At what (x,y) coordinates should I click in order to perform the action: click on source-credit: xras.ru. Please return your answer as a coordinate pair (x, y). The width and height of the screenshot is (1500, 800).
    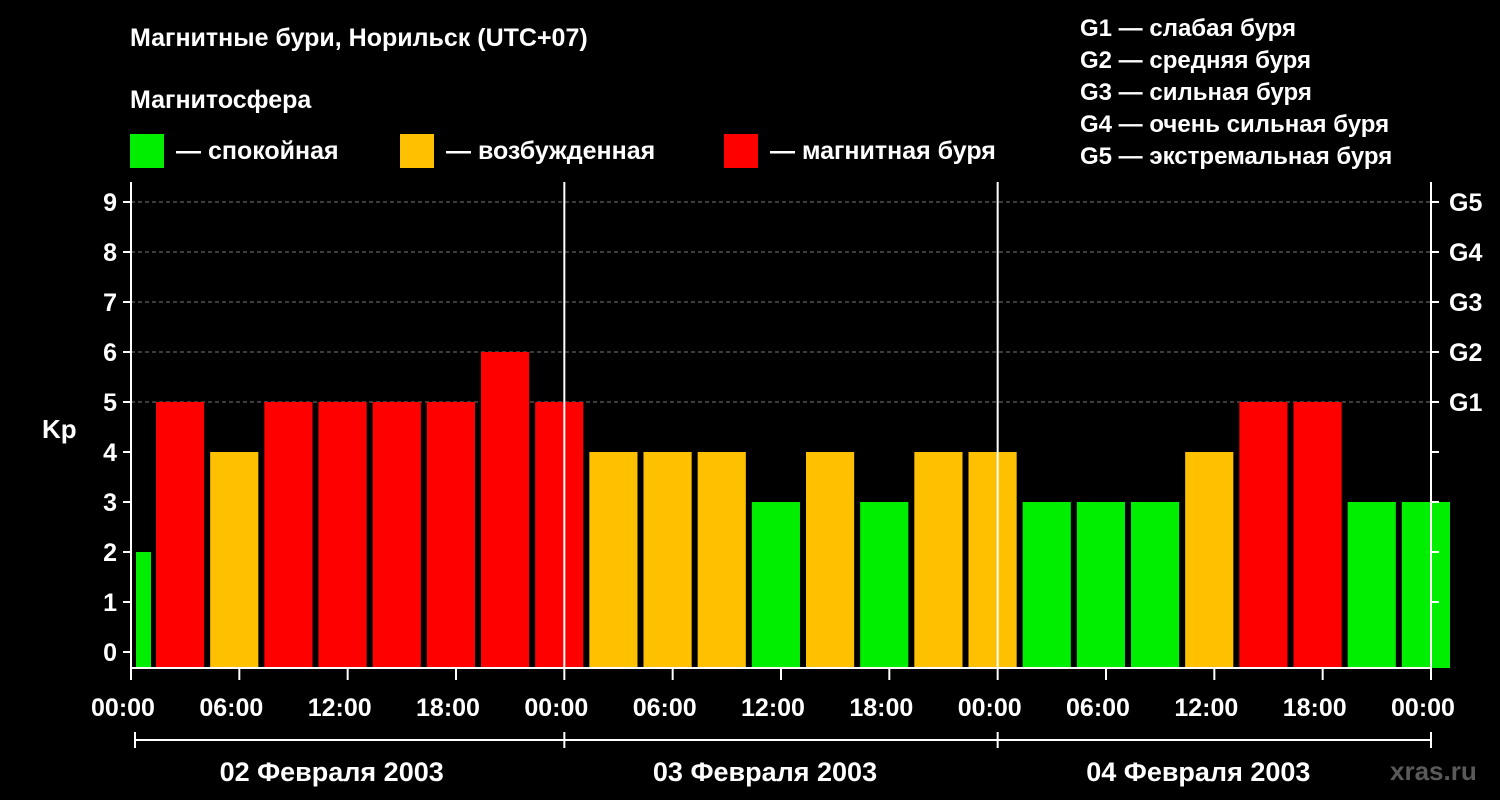
    Looking at the image, I should click on (1433, 771).